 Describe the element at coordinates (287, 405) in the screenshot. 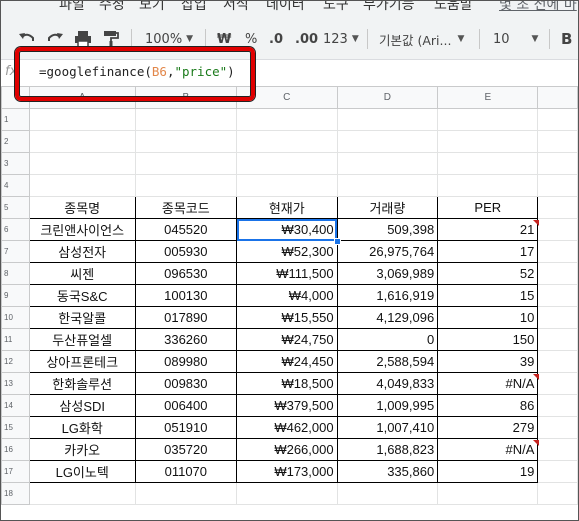

I see `table-cell: ₩379,500` at that location.